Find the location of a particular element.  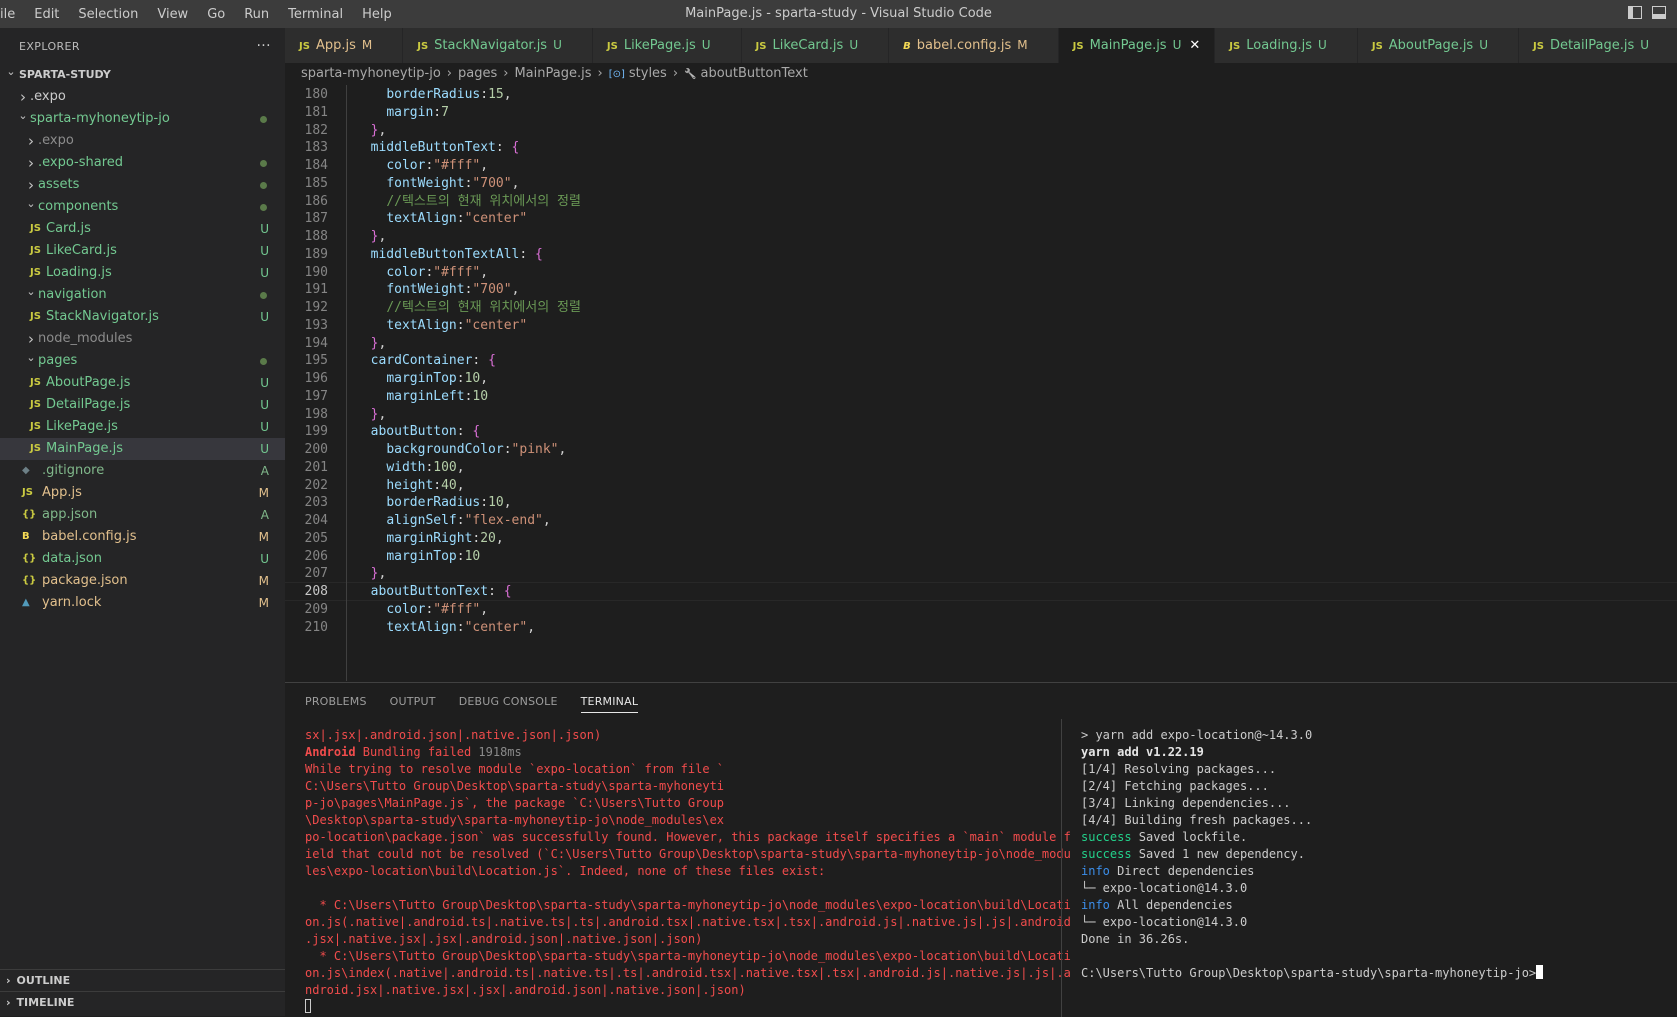

code-text: textAlign:"center" is located at coordinates (457, 325).